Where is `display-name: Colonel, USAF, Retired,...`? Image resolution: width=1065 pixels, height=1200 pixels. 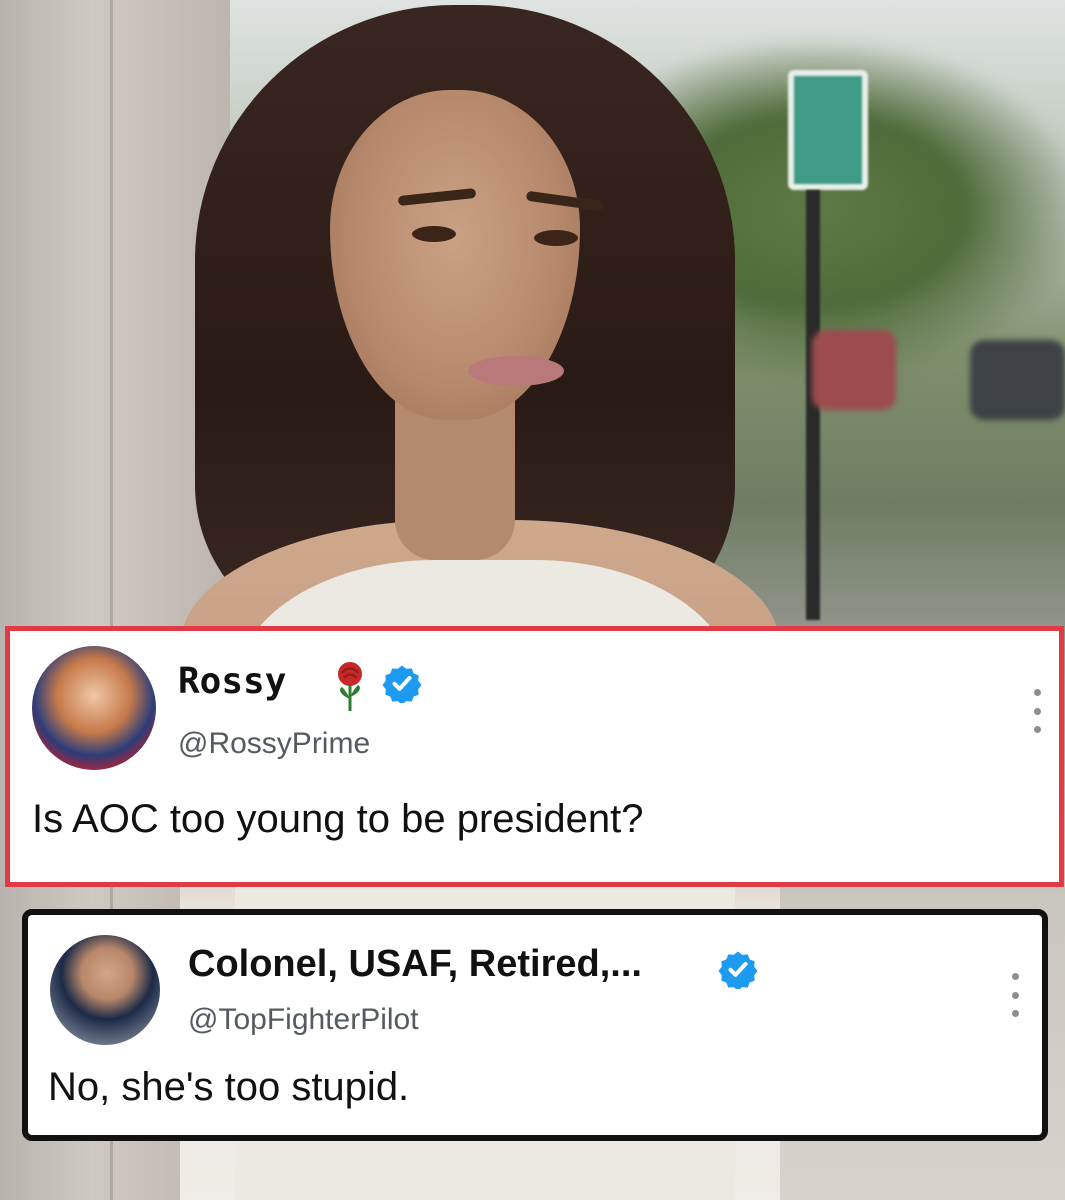 display-name: Colonel, USAF, Retired,... is located at coordinates (415, 964).